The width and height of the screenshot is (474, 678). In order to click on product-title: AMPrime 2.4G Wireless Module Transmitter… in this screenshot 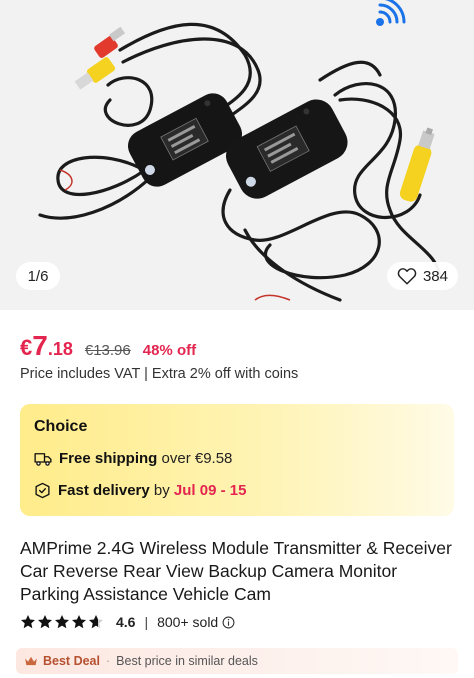, I will do `click(236, 571)`.